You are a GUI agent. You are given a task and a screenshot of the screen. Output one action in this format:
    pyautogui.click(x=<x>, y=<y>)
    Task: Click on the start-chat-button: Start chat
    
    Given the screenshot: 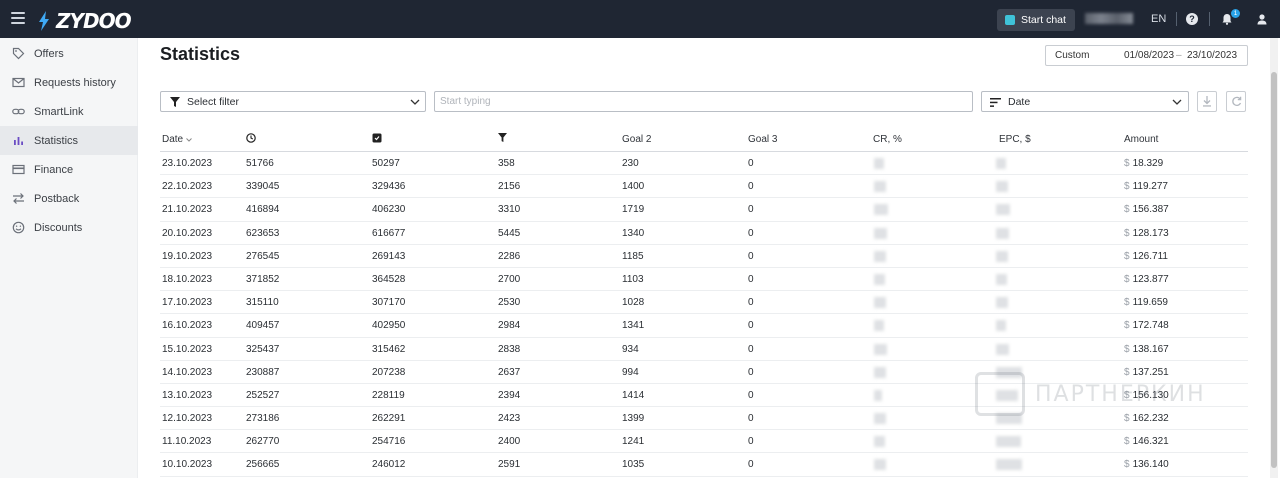 What is the action you would take?
    pyautogui.click(x=1036, y=20)
    